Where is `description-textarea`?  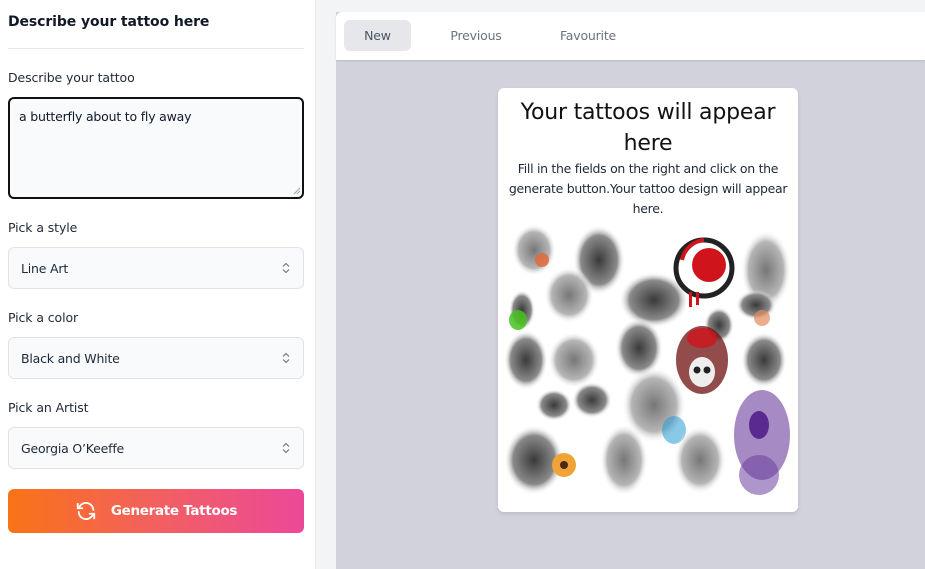 description-textarea is located at coordinates (156, 148).